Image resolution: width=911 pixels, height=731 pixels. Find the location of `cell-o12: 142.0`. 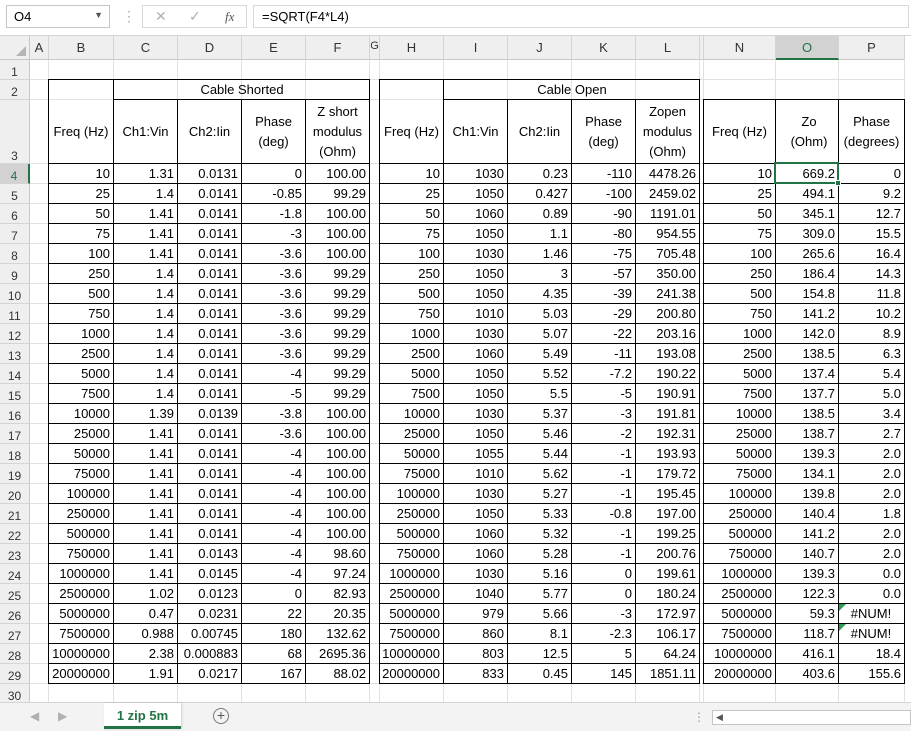

cell-o12: 142.0 is located at coordinates (806, 334).